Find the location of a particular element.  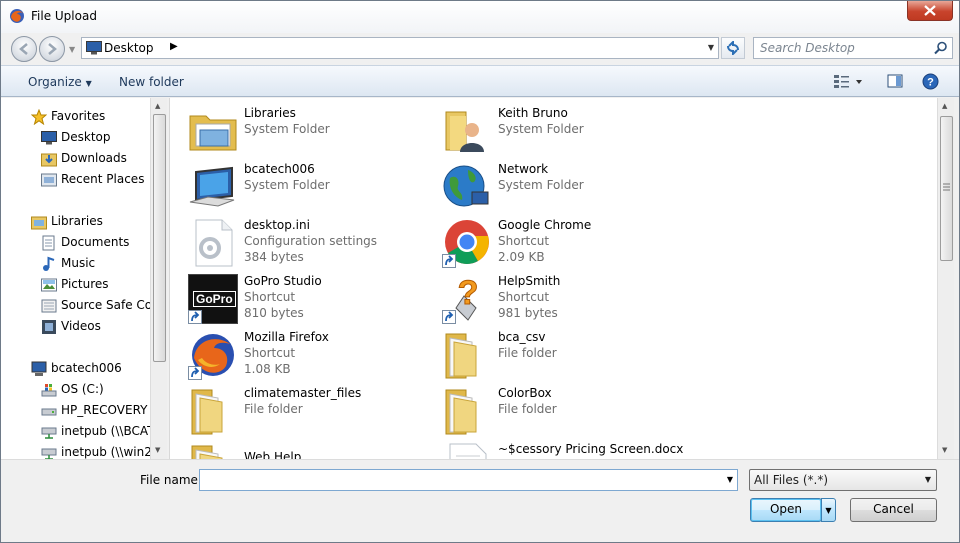

user-folder-icon is located at coordinates (464, 131).